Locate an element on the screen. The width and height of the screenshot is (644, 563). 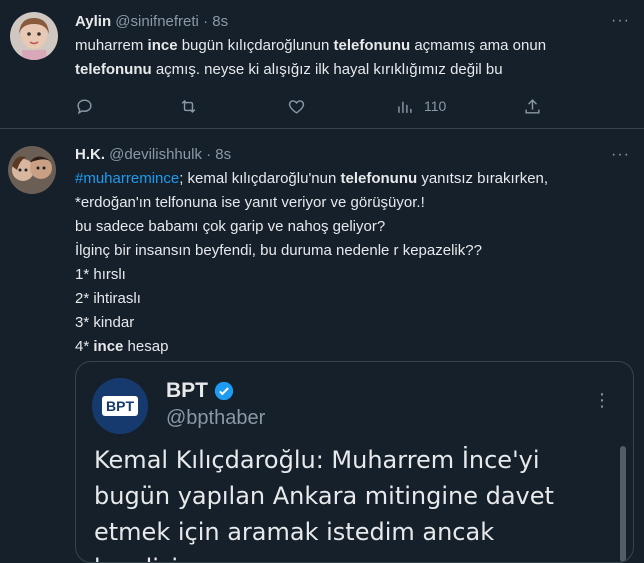
reply-icon is located at coordinates (84, 106).